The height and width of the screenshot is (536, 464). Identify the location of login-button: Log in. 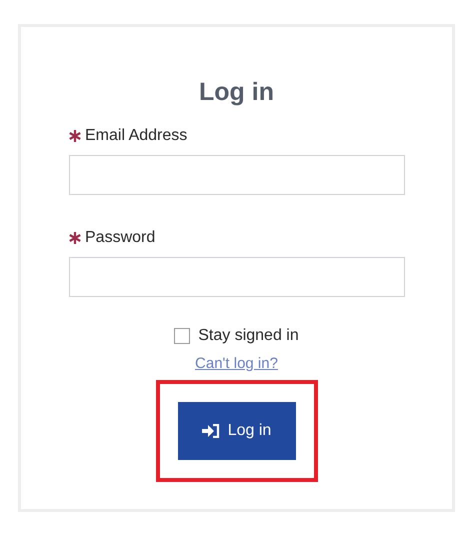
(237, 431).